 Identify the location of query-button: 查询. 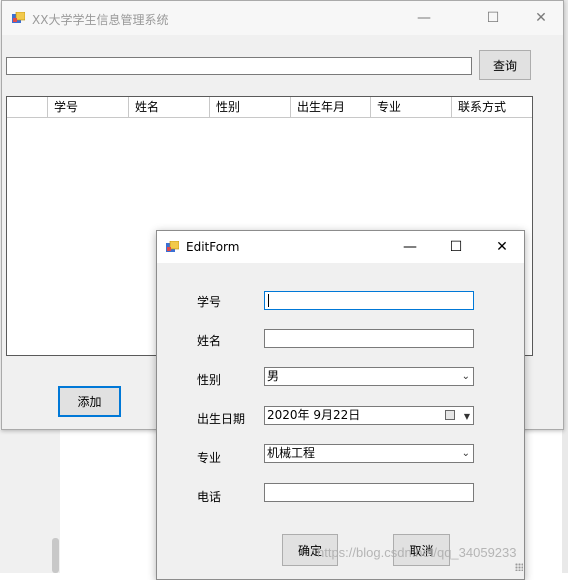
(505, 65).